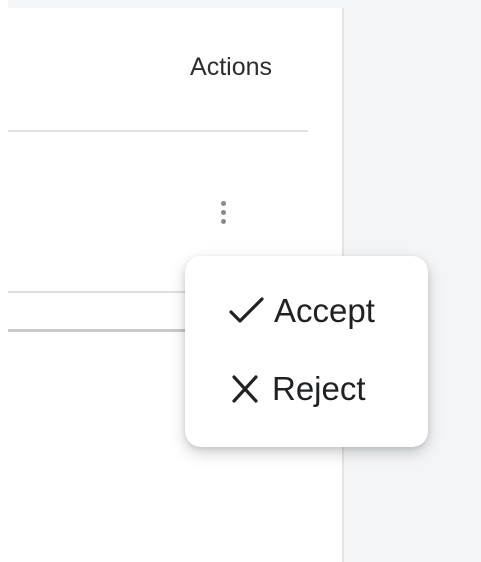  I want to click on accept-label: Accept, so click(324, 310).